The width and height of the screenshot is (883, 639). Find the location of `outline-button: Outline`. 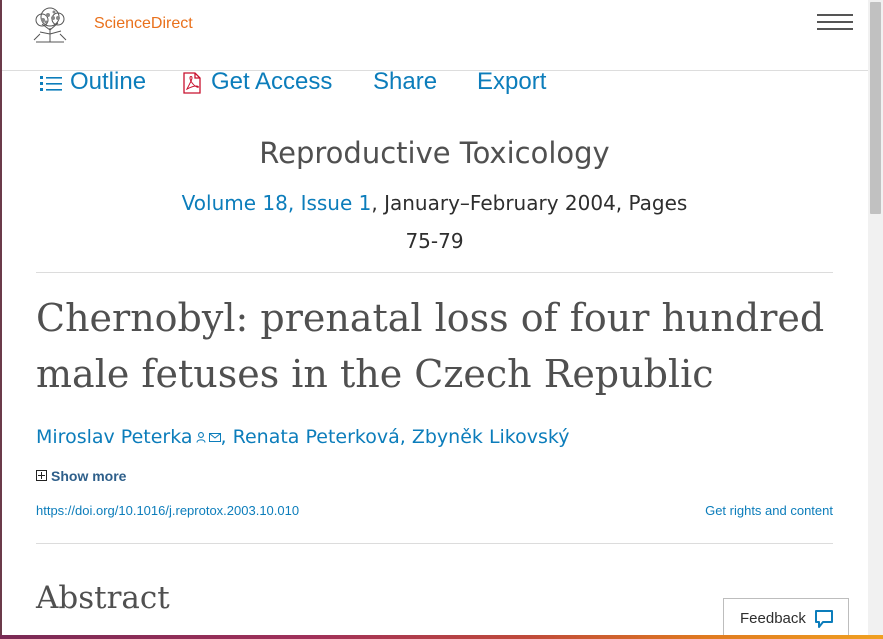

outline-button: Outline is located at coordinates (93, 82).